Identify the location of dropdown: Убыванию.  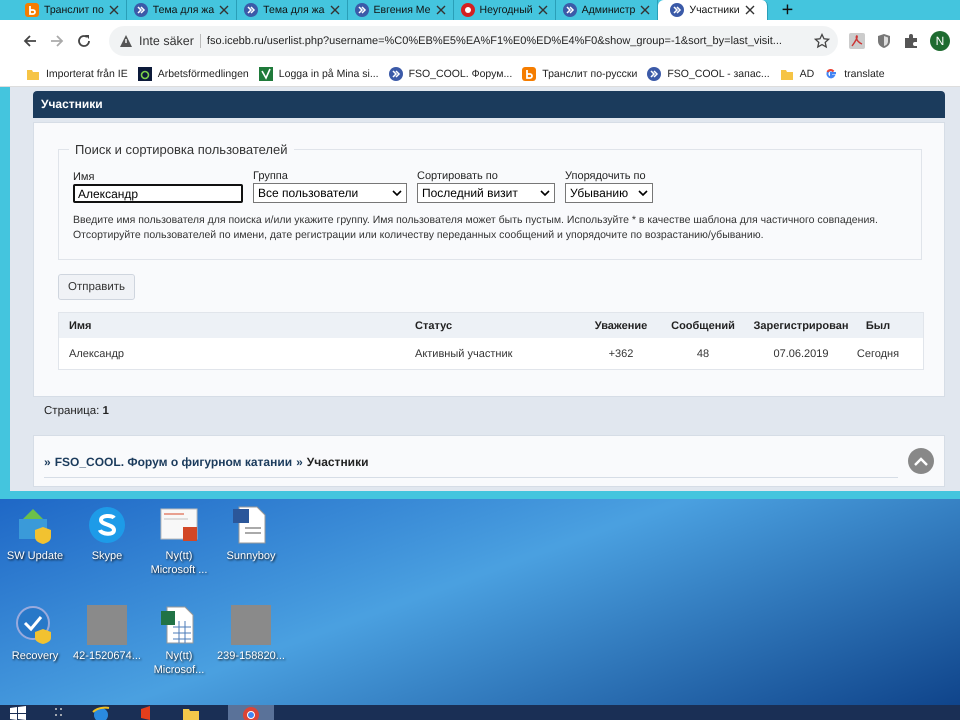
(609, 193).